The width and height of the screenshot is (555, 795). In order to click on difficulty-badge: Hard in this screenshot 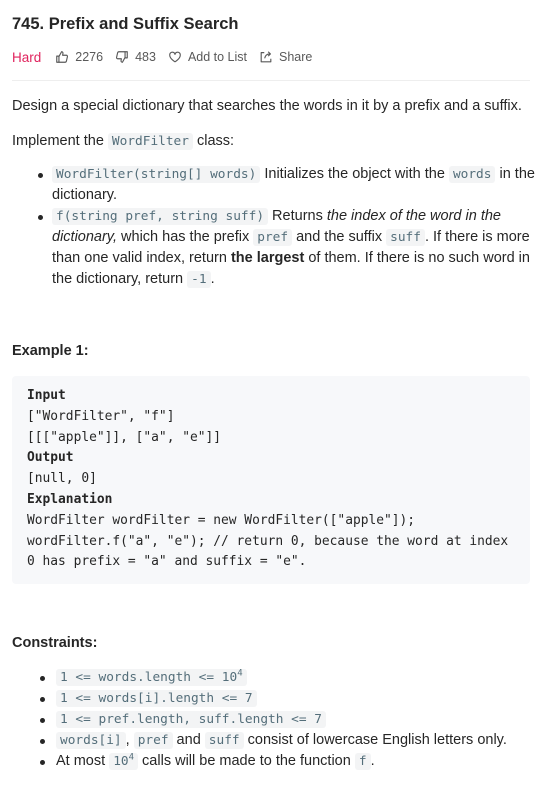, I will do `click(27, 57)`.